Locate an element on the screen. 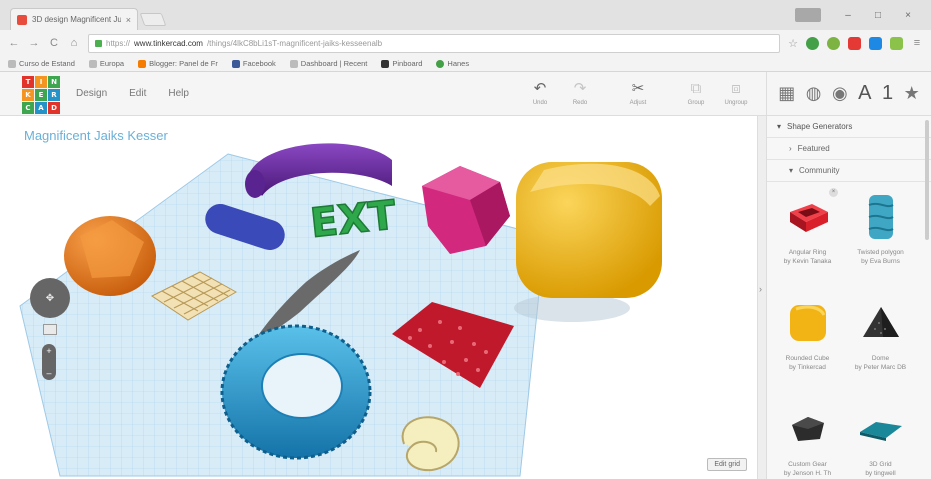 The image size is (931, 479). bookmark-item: Dashboard | Recent is located at coordinates (328, 63).